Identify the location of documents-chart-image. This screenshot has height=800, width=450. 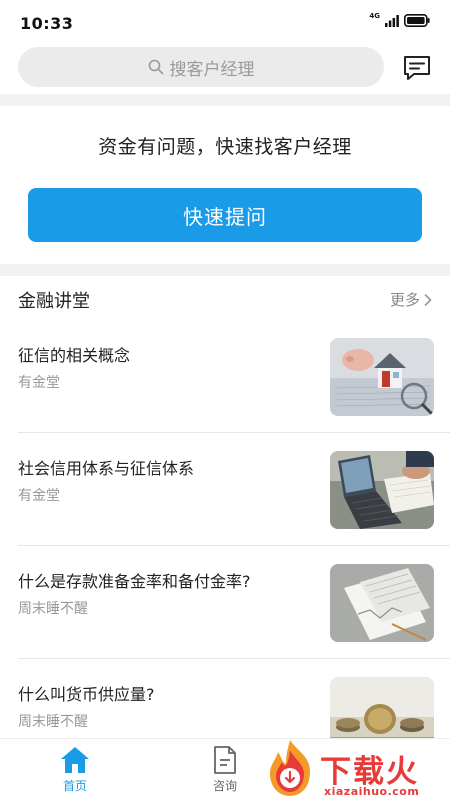
(382, 603).